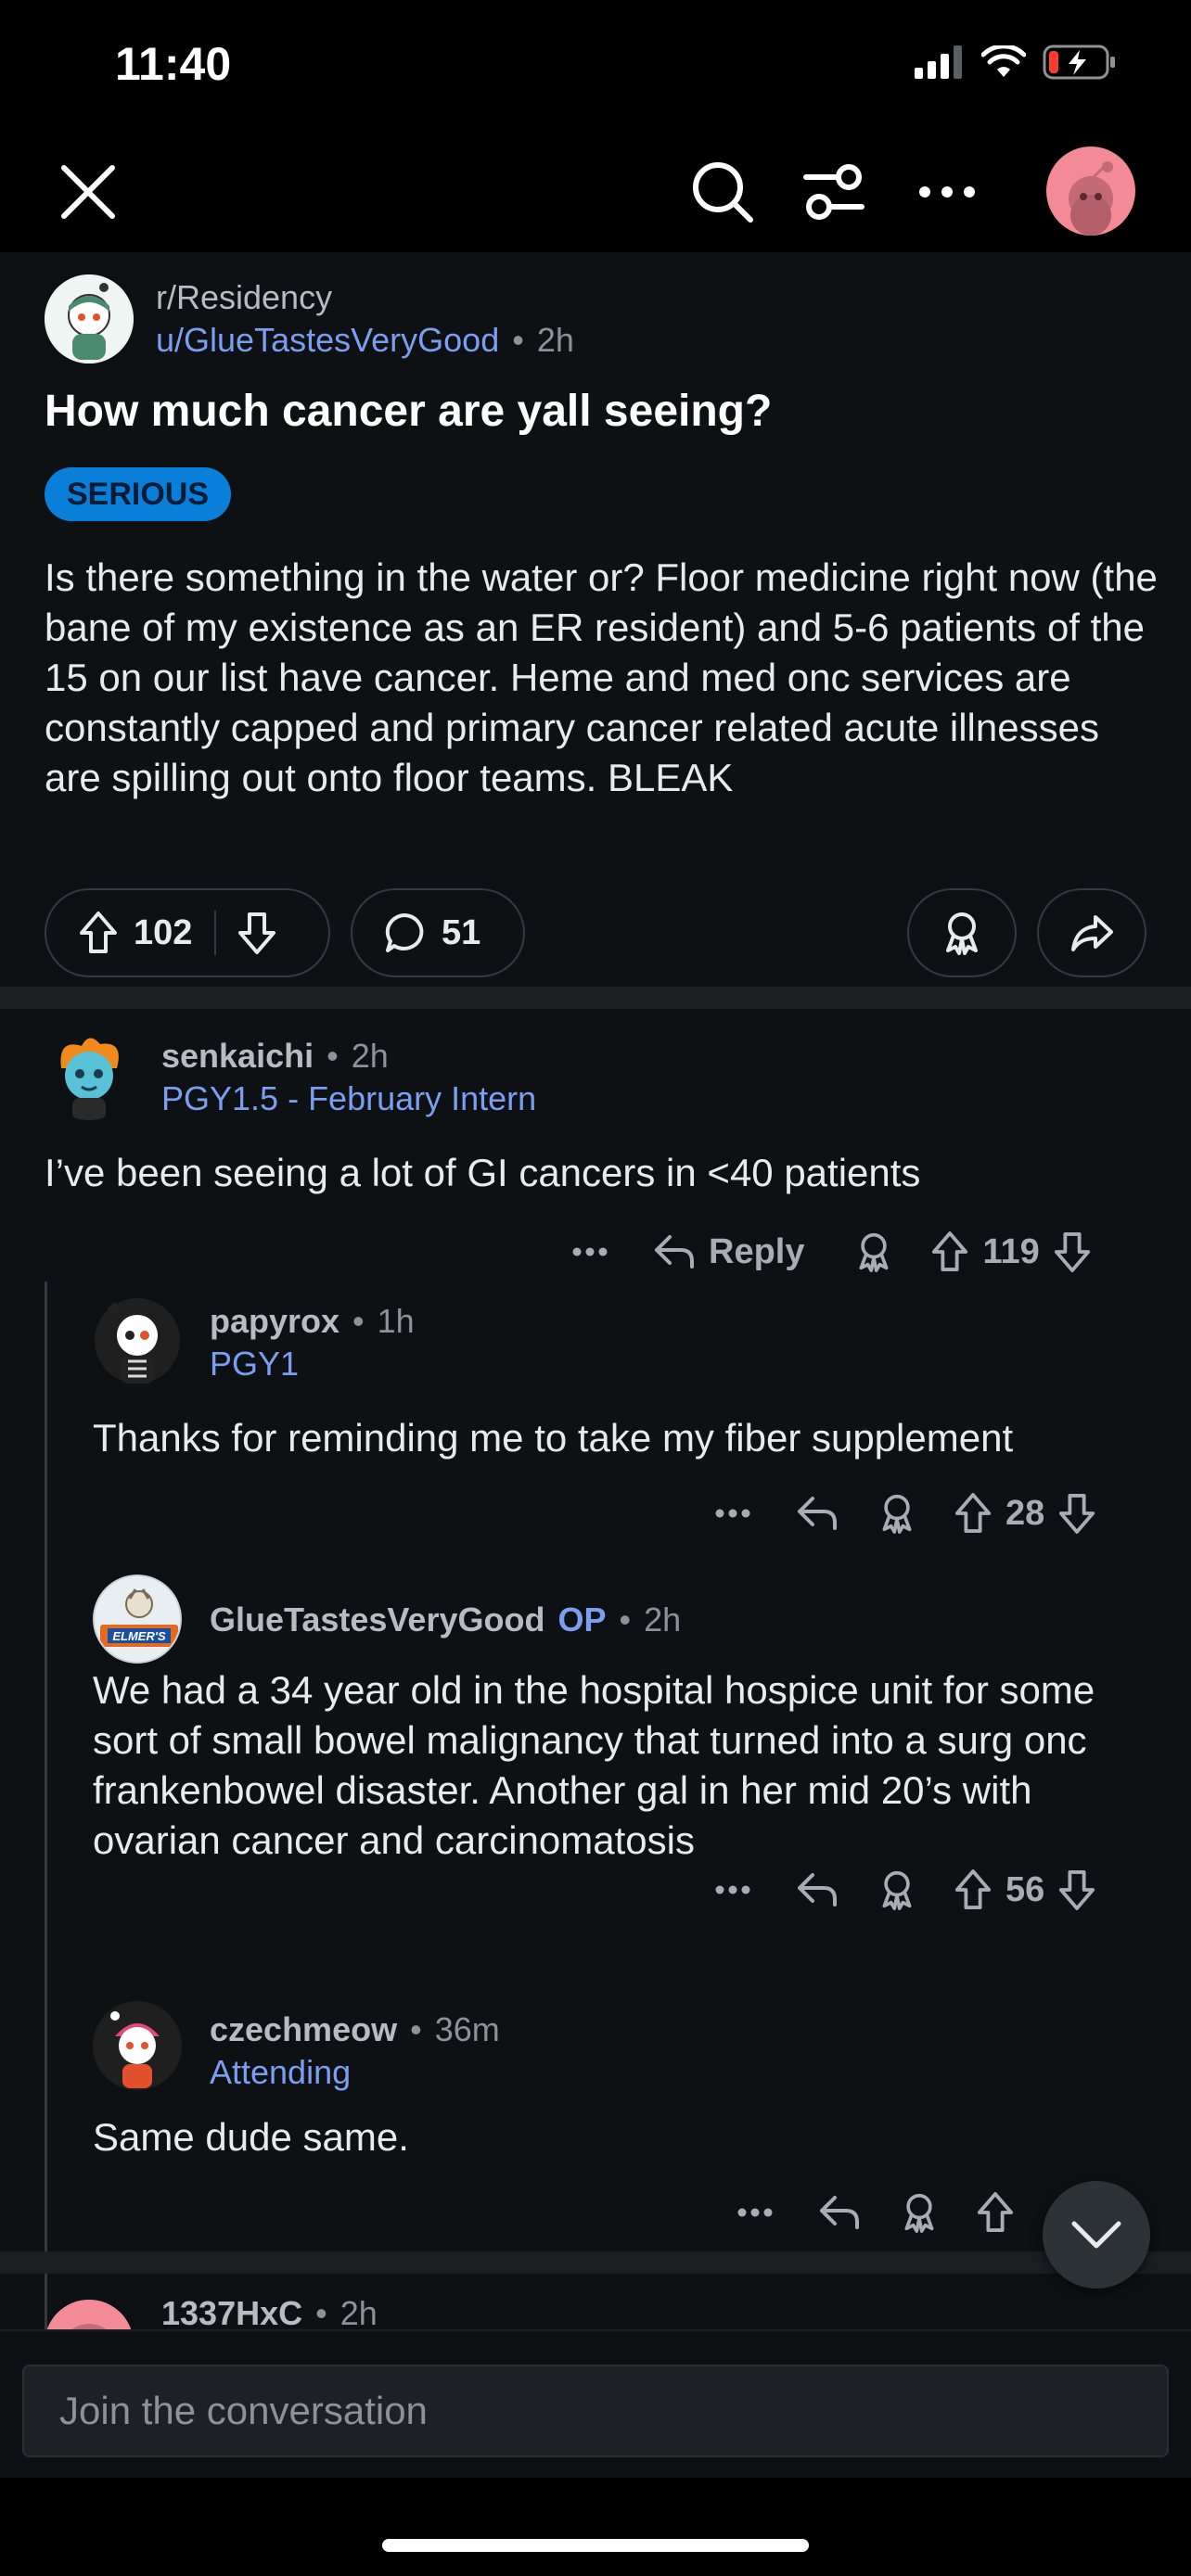 The image size is (1191, 2576). What do you see at coordinates (139, 1636) in the screenshot?
I see `avatar-logo-text: ELMER'S` at bounding box center [139, 1636].